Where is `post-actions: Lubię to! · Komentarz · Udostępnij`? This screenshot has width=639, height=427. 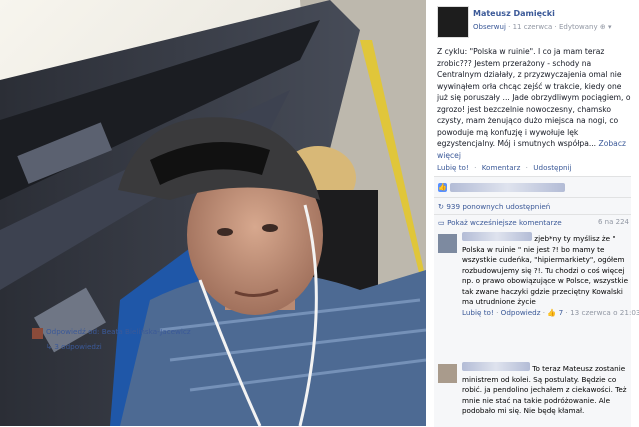
post-actions: Lubię to! · Komentarz · Udostępnij is located at coordinates (504, 167).